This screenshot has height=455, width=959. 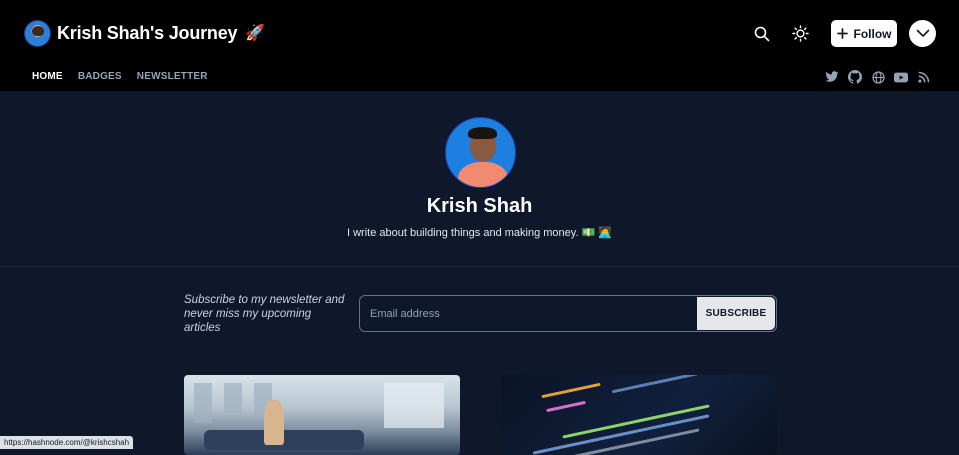 I want to click on youtube-icon, so click(x=901, y=77).